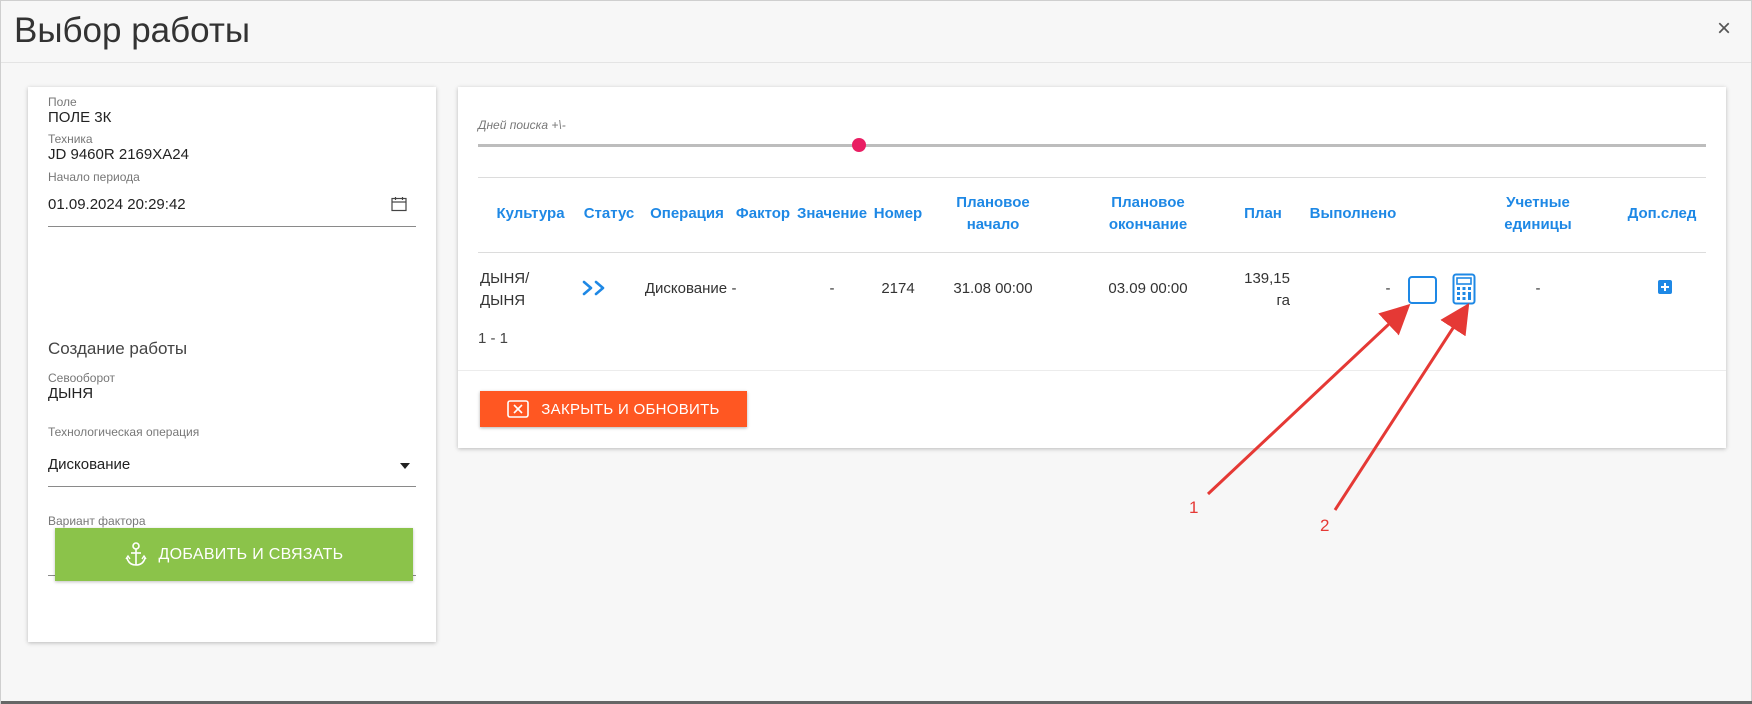 This screenshot has height=704, width=1752. I want to click on annotation-overlay, so click(1338, 406).